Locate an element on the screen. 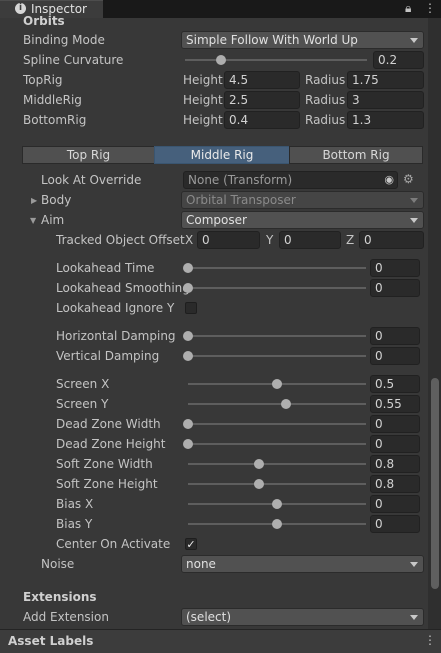 This screenshot has width=441, height=653. asset-labels-title: Asset Labels is located at coordinates (51, 641).